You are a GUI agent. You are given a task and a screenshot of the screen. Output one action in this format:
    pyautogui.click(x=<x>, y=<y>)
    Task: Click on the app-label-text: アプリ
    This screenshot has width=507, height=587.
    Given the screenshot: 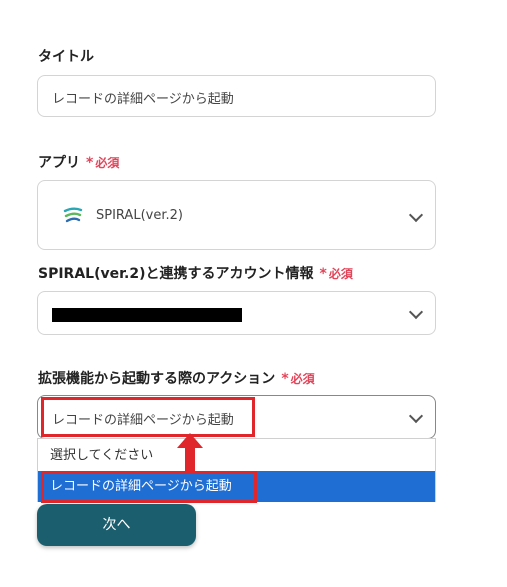 What is the action you would take?
    pyautogui.click(x=59, y=163)
    